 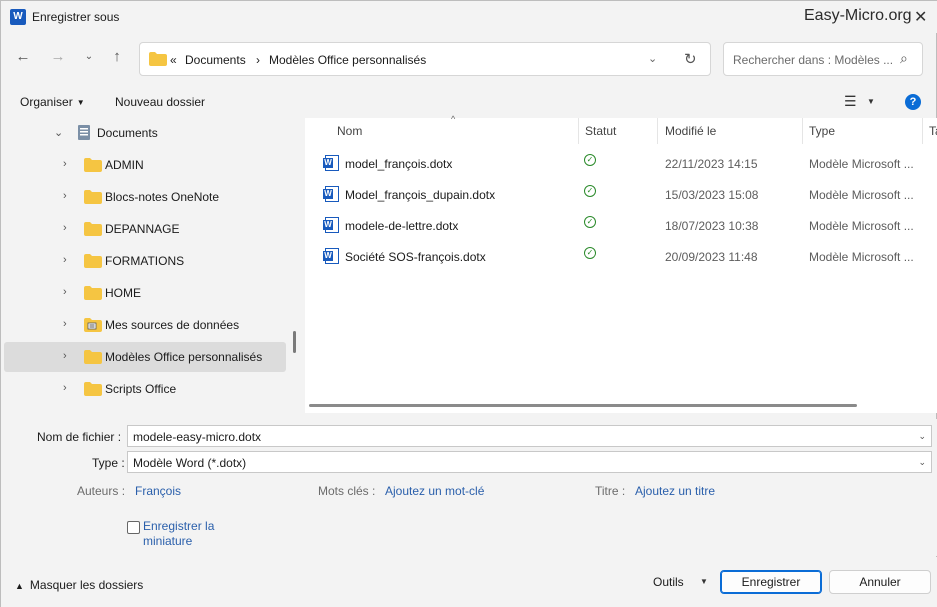 What do you see at coordinates (347, 60) in the screenshot?
I see `breadcrumb-current: Modèles Office personnalisés` at bounding box center [347, 60].